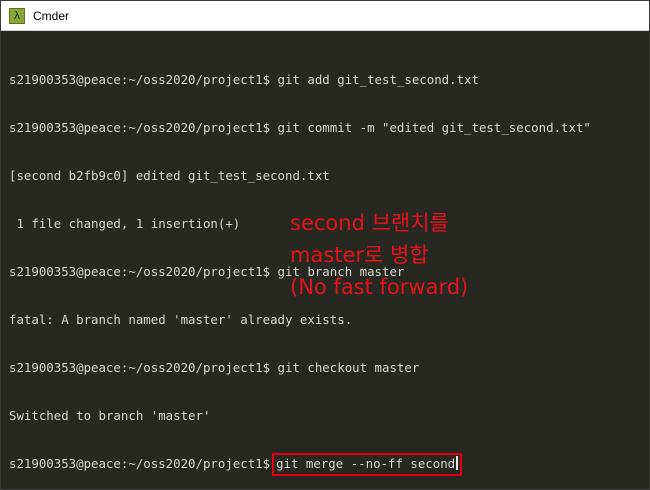  I want to click on prompt: s21900353@peace:~/oss2020/project1$, so click(140, 463).